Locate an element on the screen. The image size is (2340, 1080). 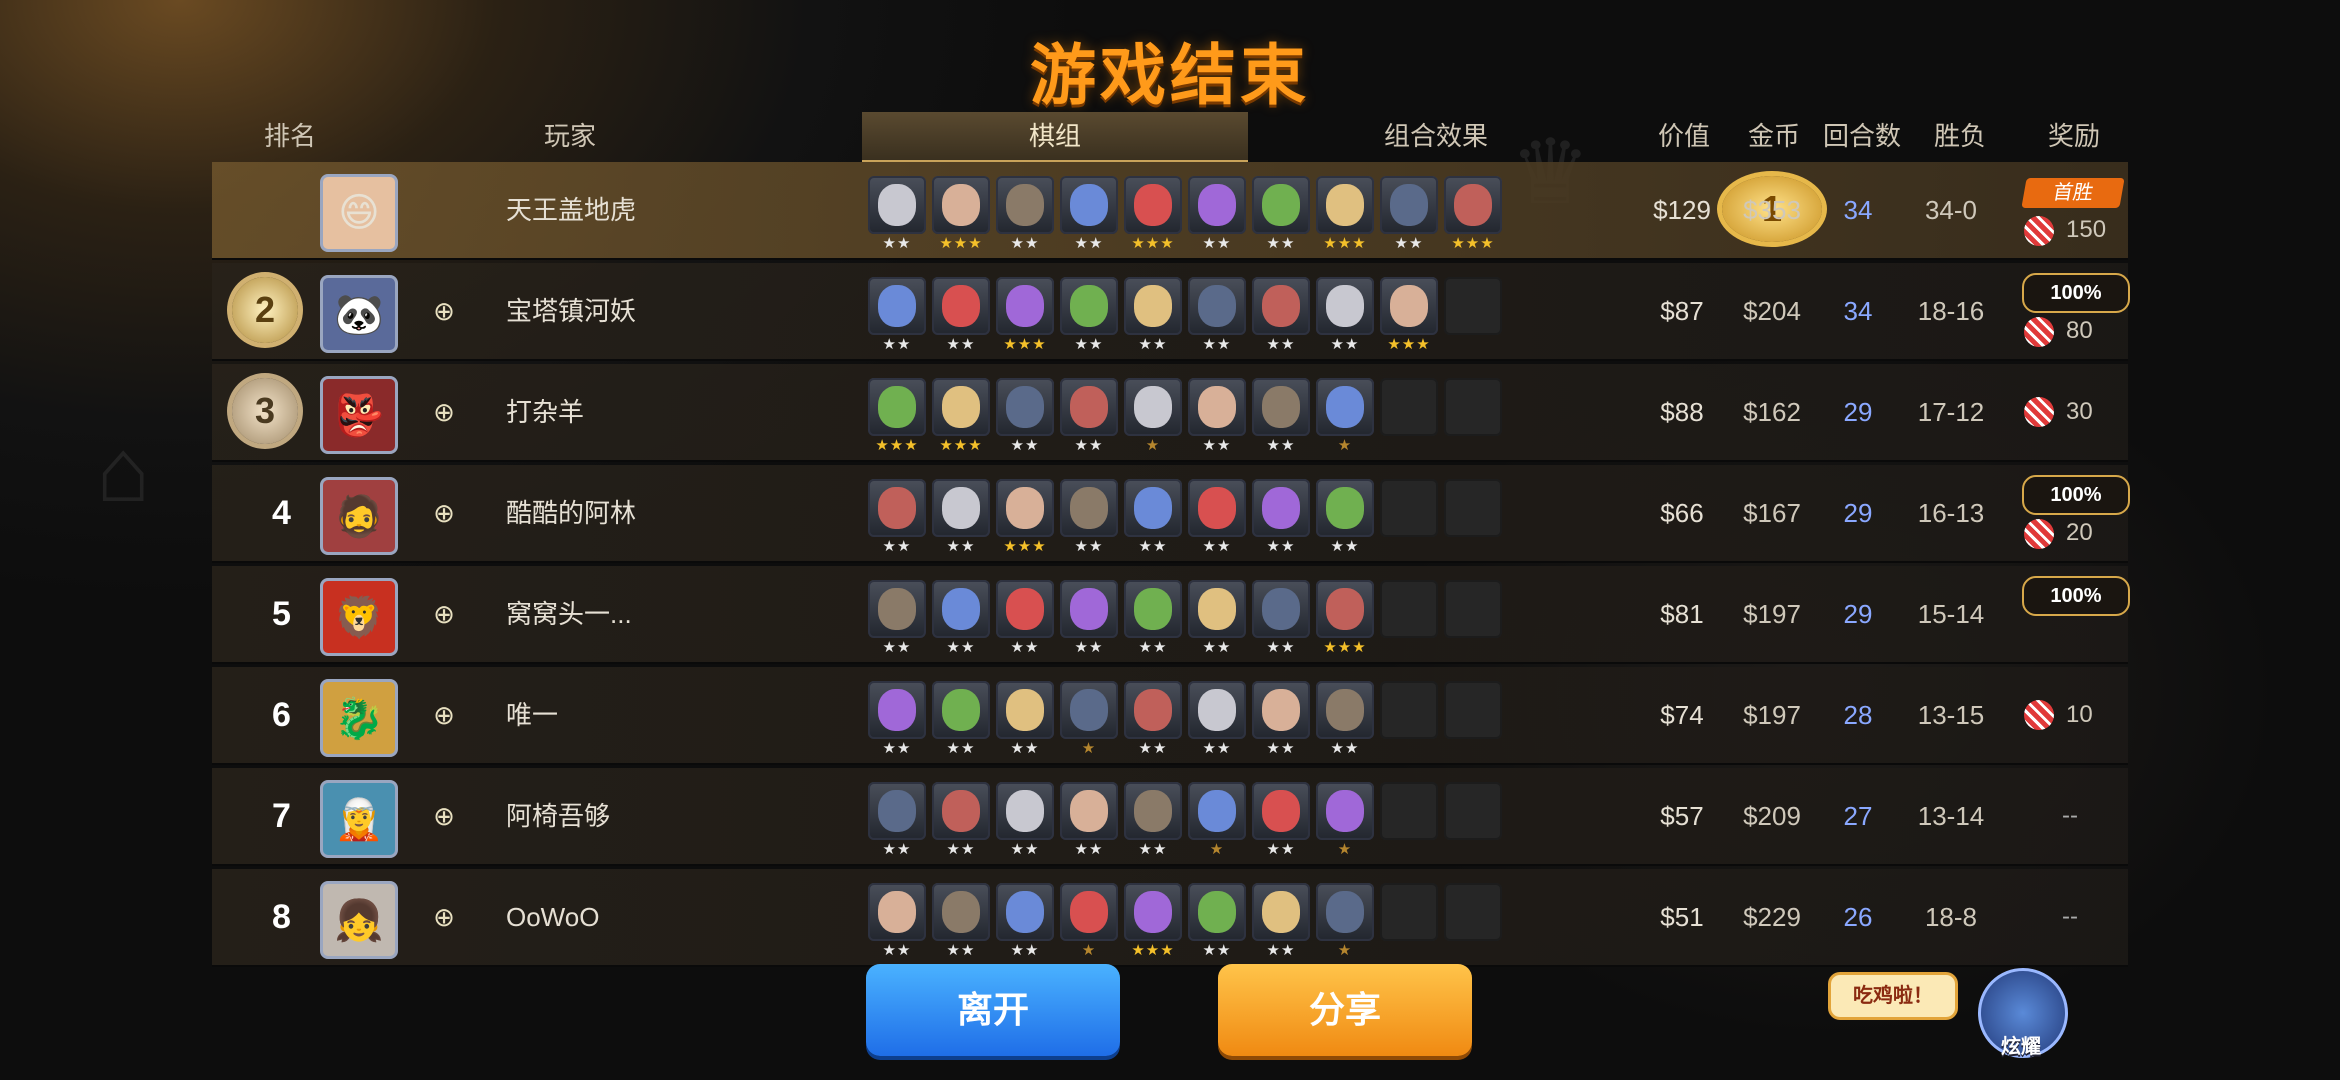
avatar: 🦁 is located at coordinates (359, 617).